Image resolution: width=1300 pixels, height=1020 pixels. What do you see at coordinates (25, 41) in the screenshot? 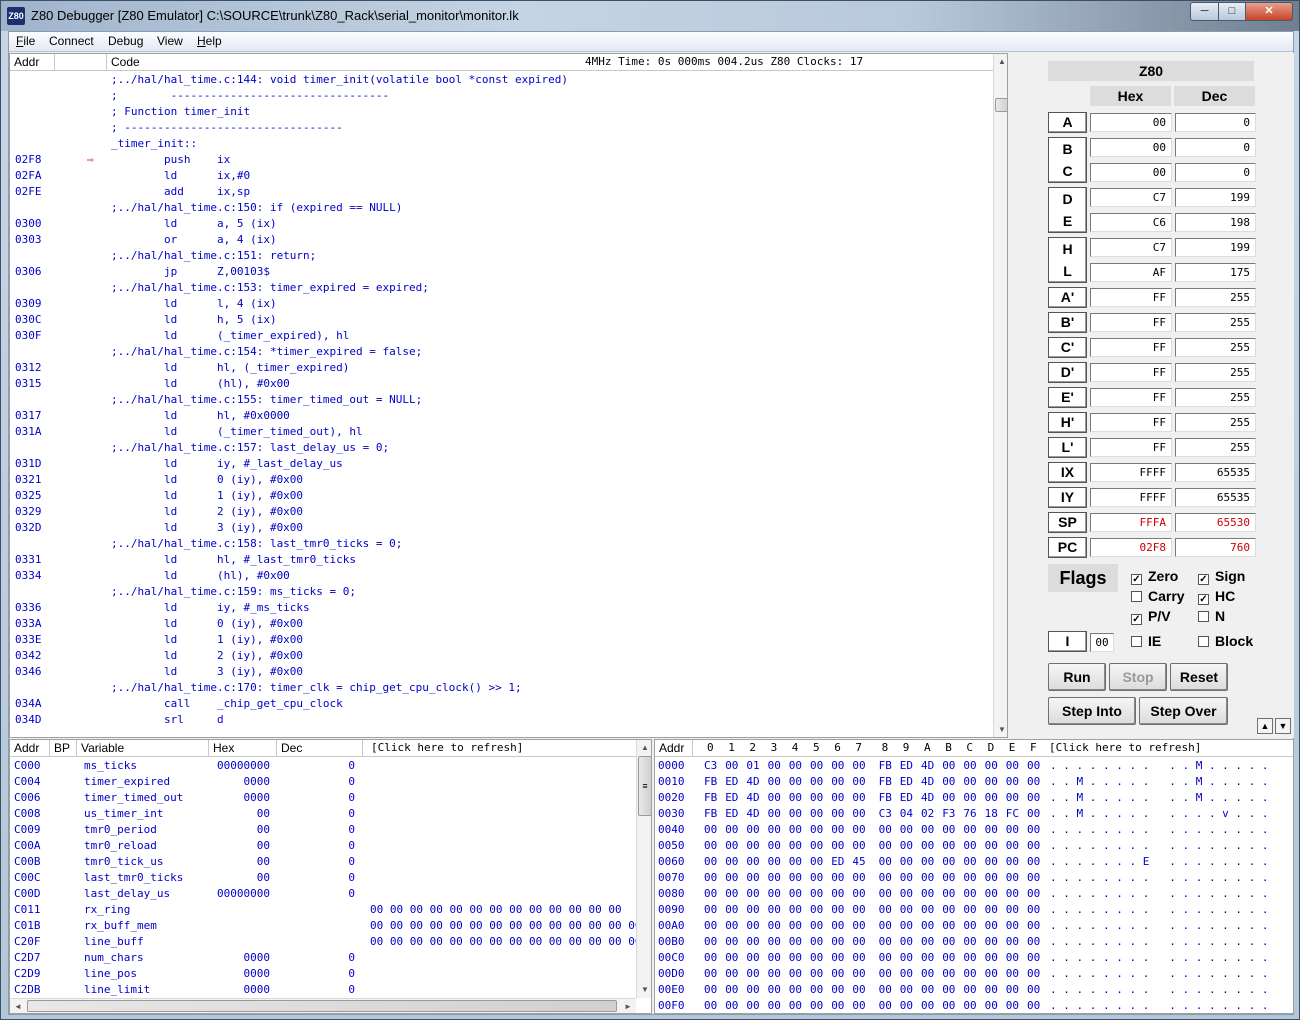
I see `menu-file: File` at bounding box center [25, 41].